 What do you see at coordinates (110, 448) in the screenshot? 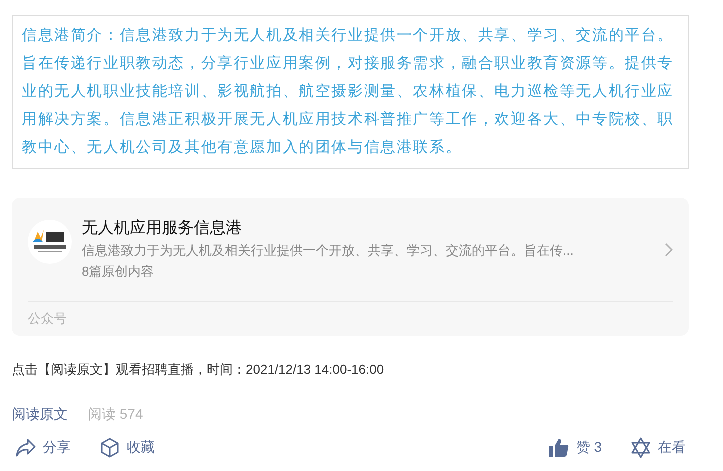
I see `cube-icon` at bounding box center [110, 448].